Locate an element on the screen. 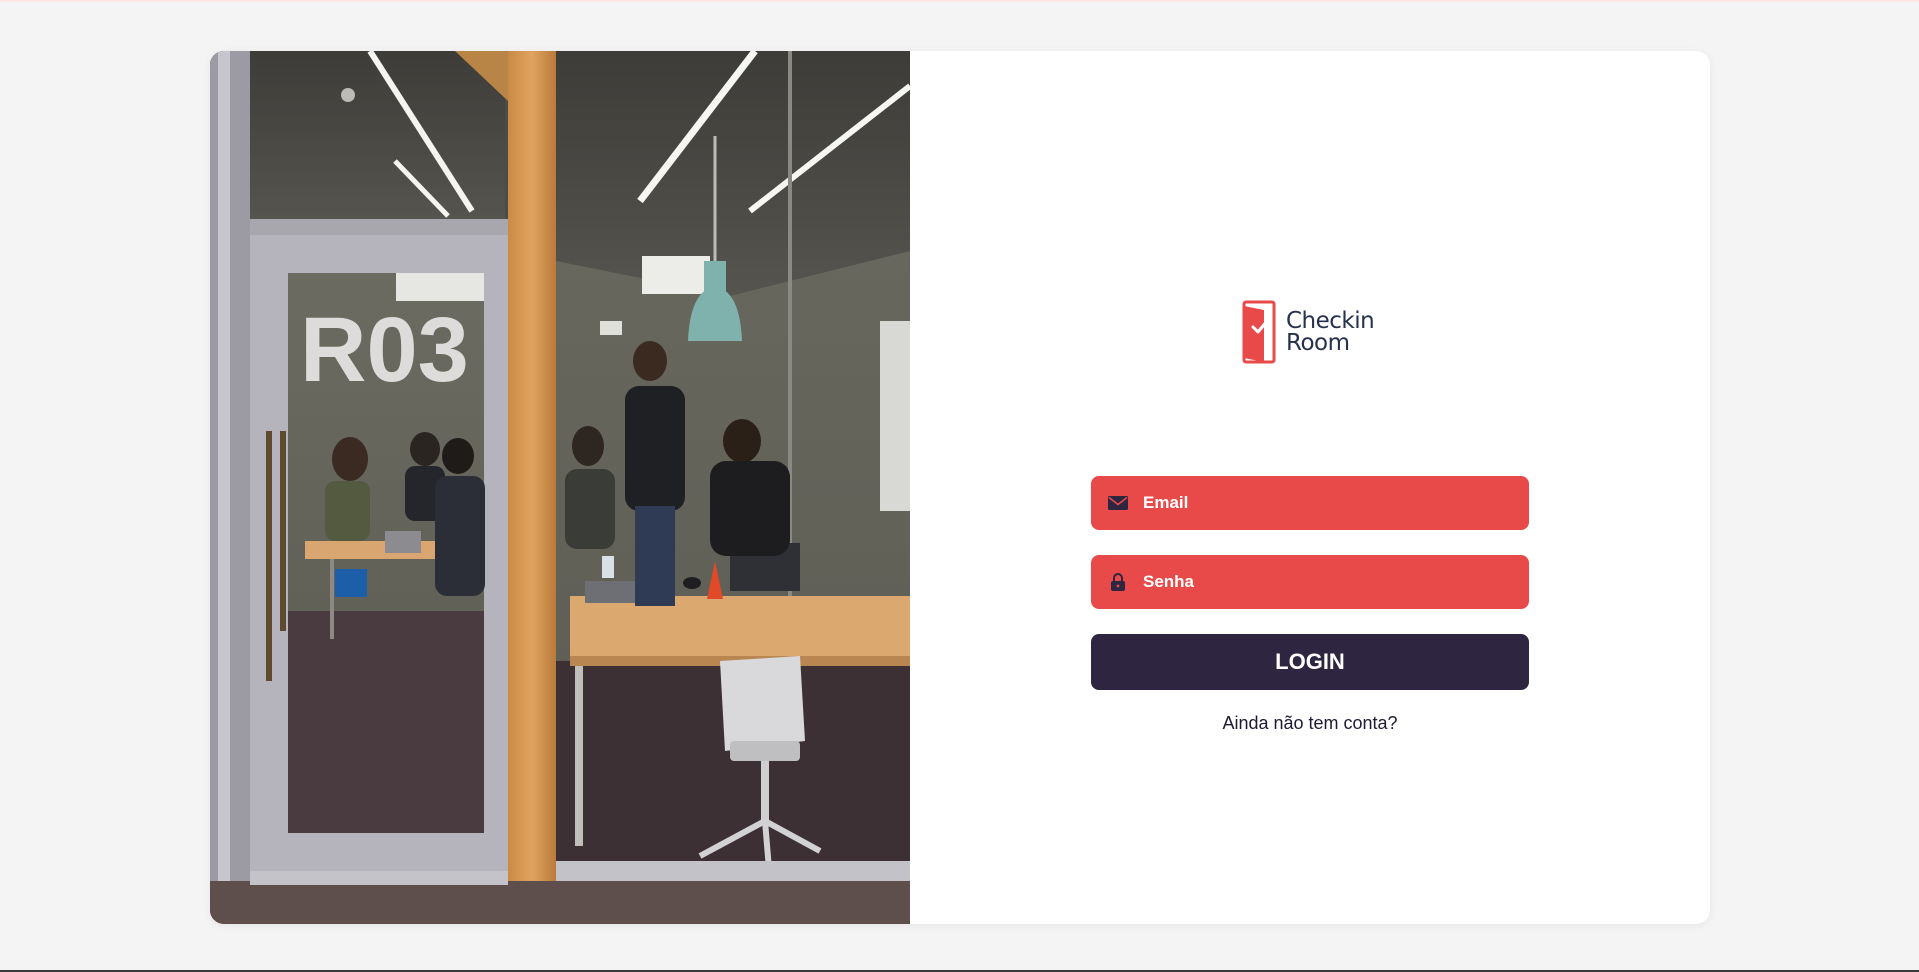 This screenshot has height=972, width=1919. logo-wordmark: Checkin Room is located at coordinates (1330, 332).